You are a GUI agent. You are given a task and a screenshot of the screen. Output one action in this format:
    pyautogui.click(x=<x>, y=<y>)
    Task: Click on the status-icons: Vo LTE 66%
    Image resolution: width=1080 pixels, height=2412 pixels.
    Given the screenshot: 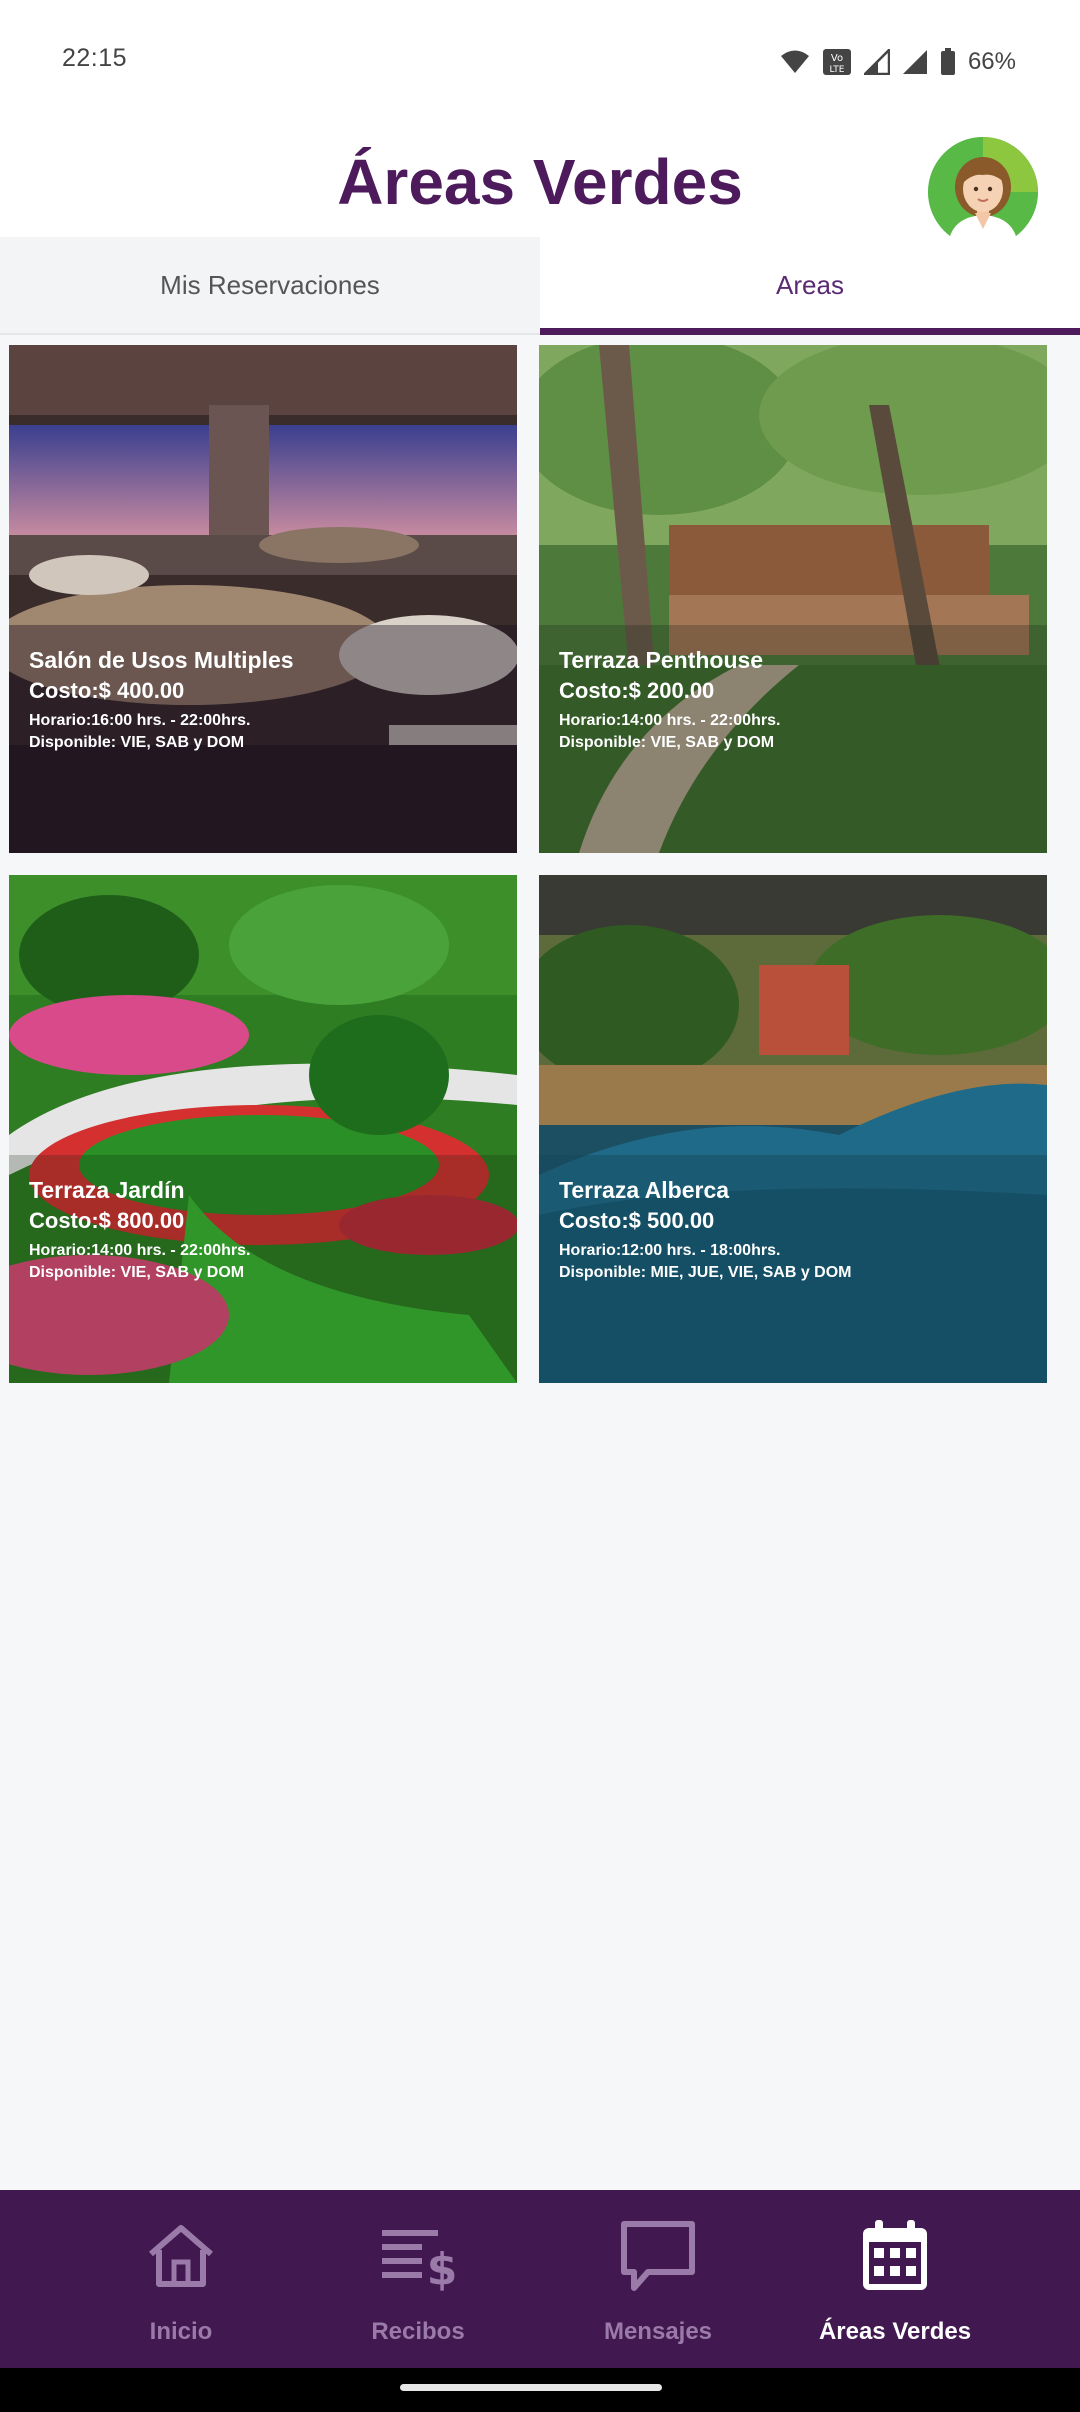 What is the action you would take?
    pyautogui.click(x=898, y=62)
    